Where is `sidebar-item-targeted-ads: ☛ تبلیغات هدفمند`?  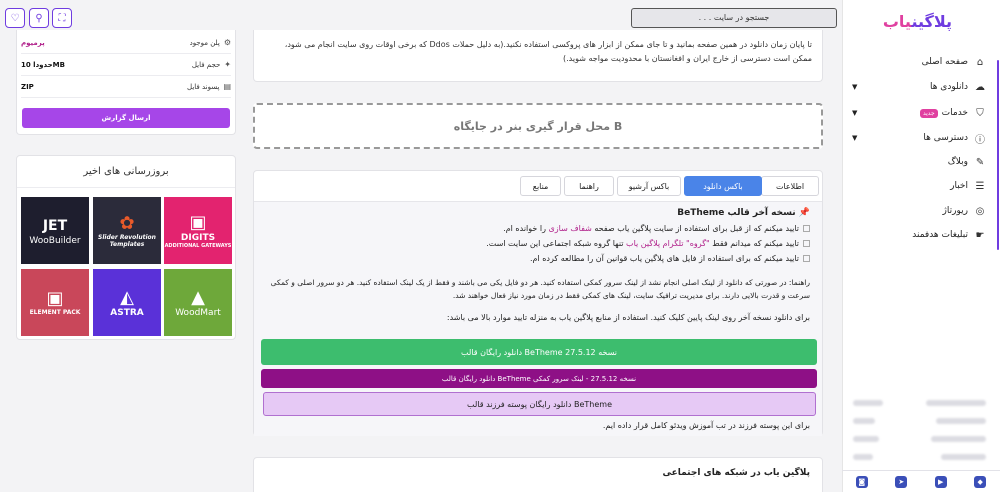
sidebar-item-targeted-ads: ☛ تبلیغات هدفمند is located at coordinates (921, 235).